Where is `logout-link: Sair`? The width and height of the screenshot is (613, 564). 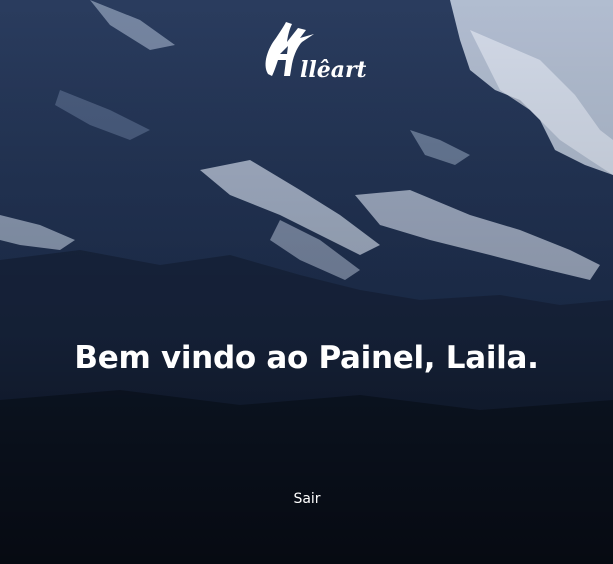
logout-link: Sair is located at coordinates (307, 499).